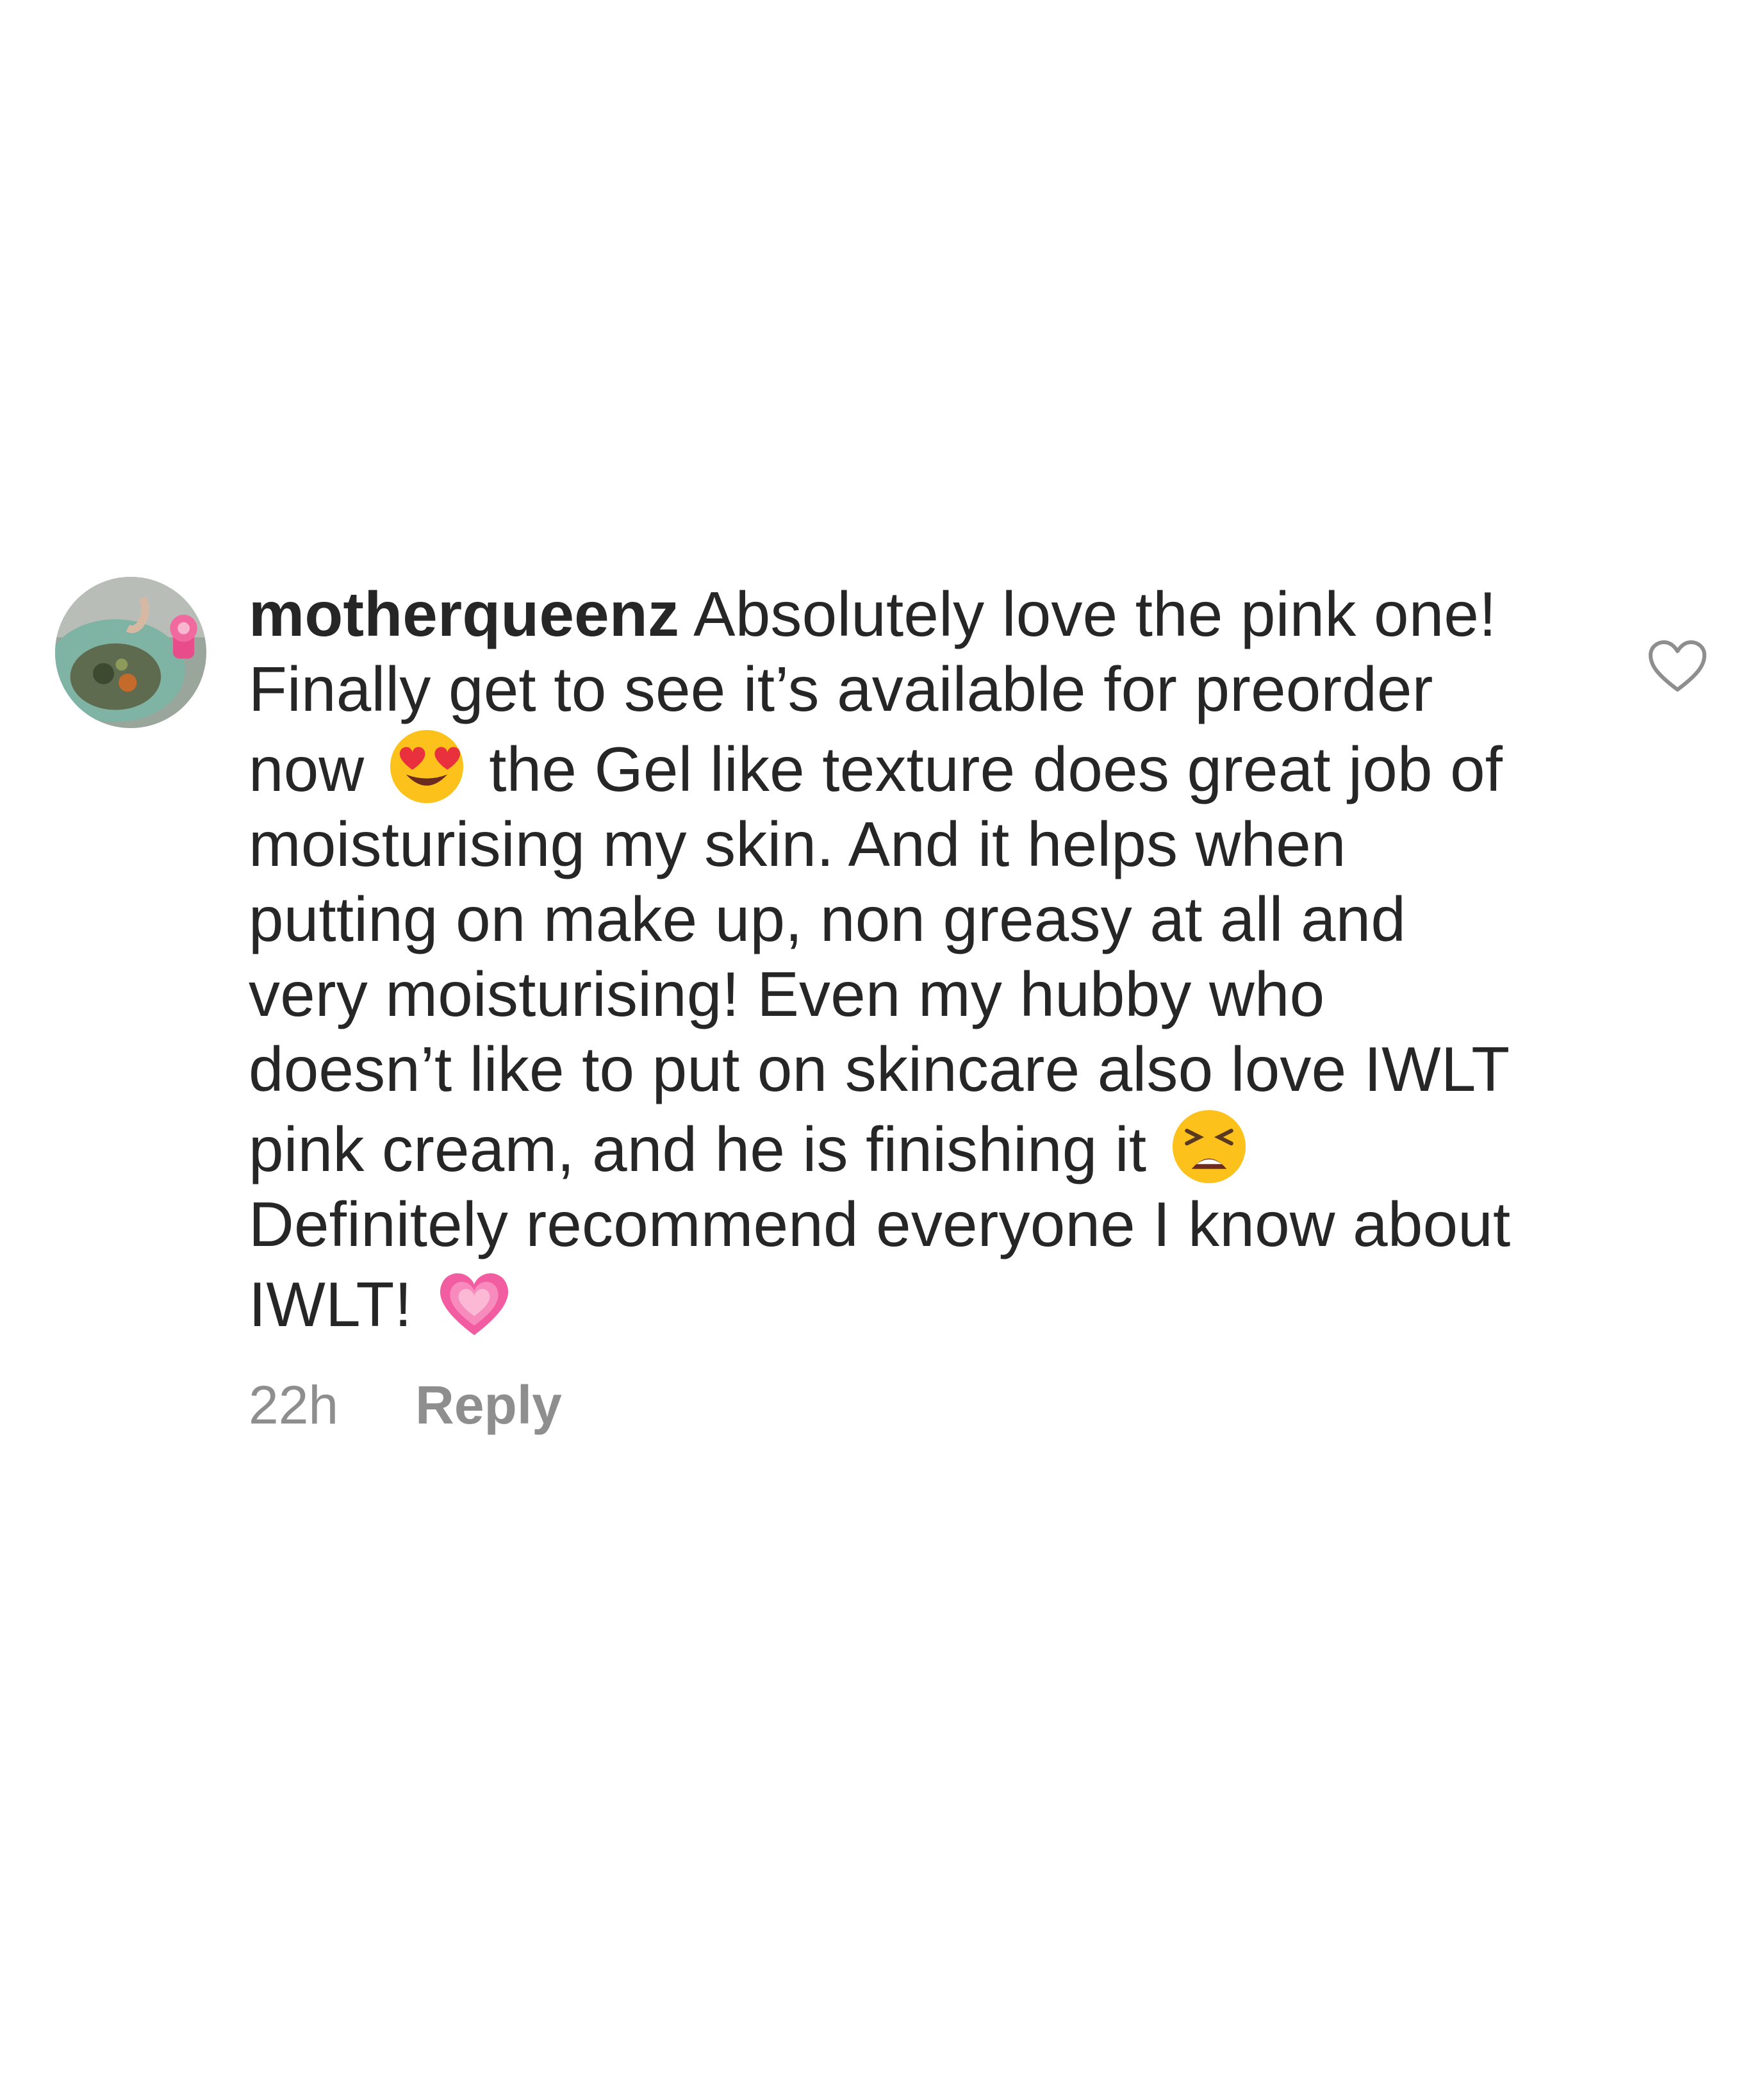 The image size is (1764, 2092). I want to click on like-button, so click(1677, 666).